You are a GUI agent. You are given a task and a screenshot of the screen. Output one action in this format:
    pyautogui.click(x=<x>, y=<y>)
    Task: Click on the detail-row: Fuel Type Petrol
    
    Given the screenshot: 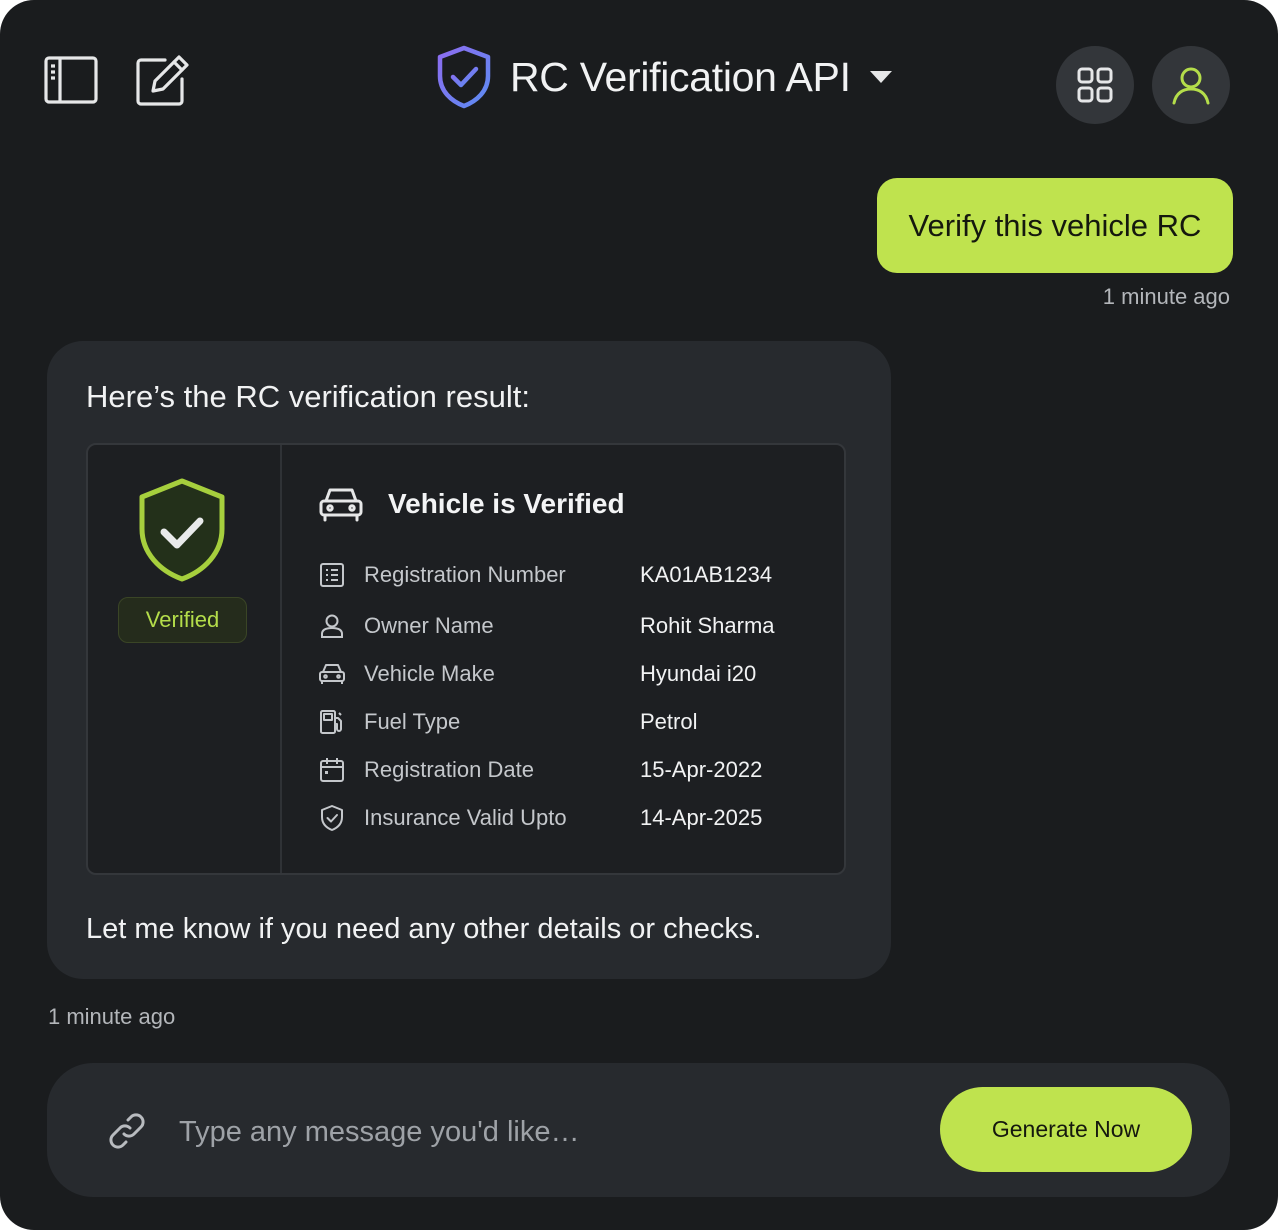 What is the action you would take?
    pyautogui.click(x=507, y=722)
    